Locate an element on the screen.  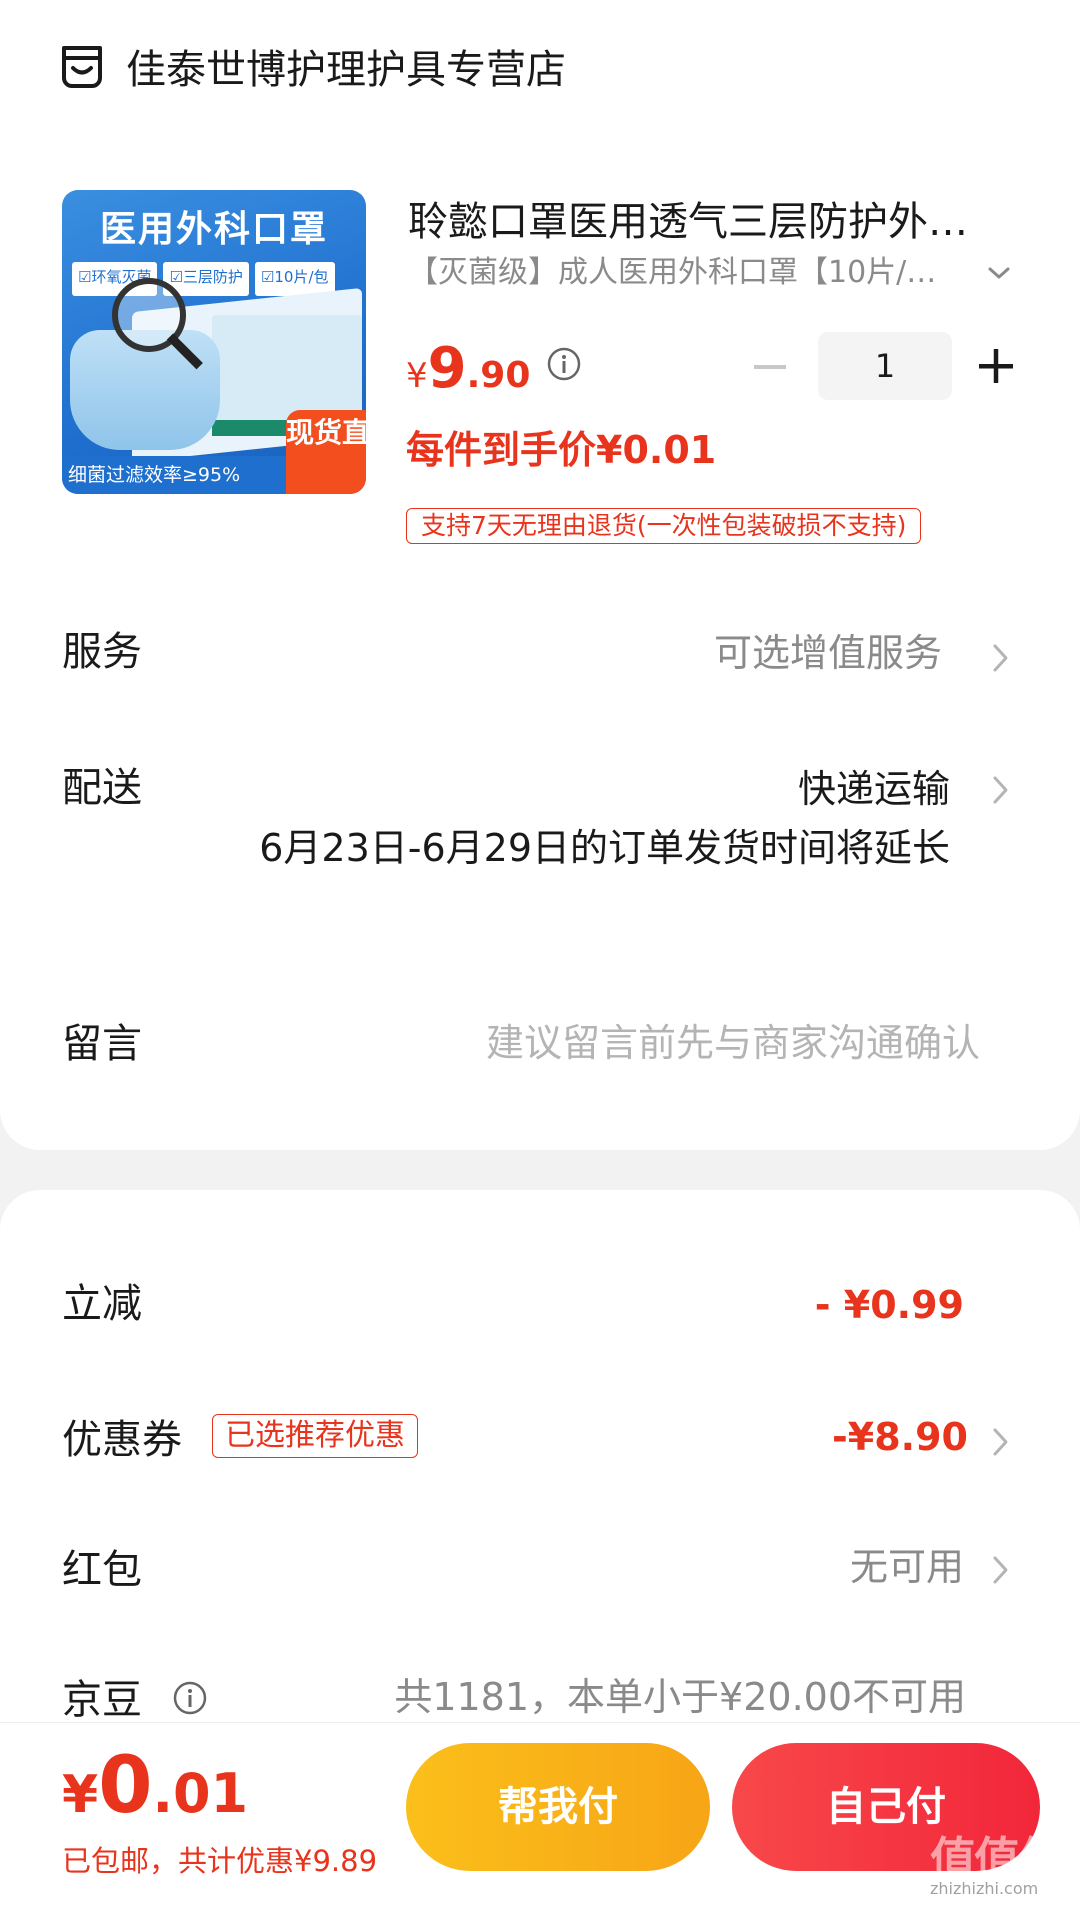
final-price-per-item: 每件到手价¥0.01 is located at coordinates (561, 450).